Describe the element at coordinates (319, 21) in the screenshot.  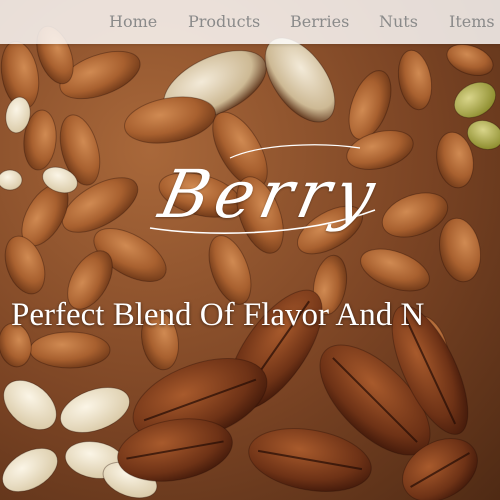
I see `nav-item-berries: Berries` at that location.